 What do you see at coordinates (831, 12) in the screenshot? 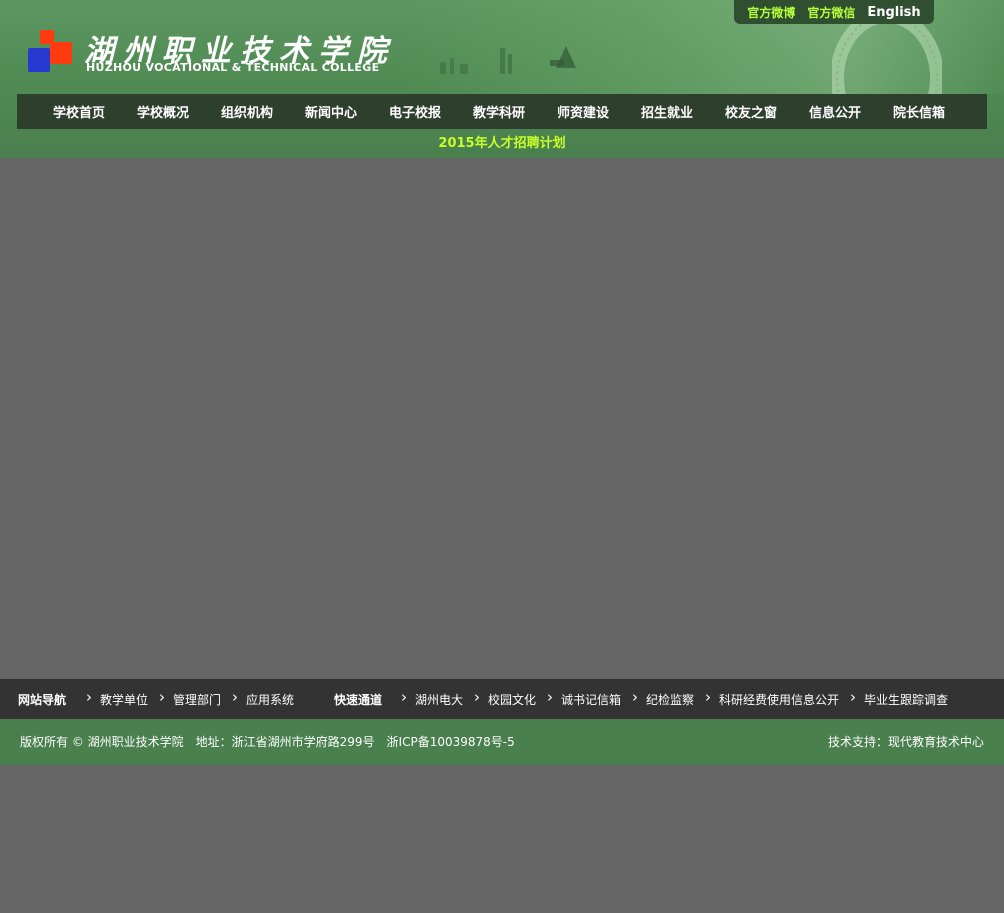
I see `wechat-link: 官方微信` at bounding box center [831, 12].